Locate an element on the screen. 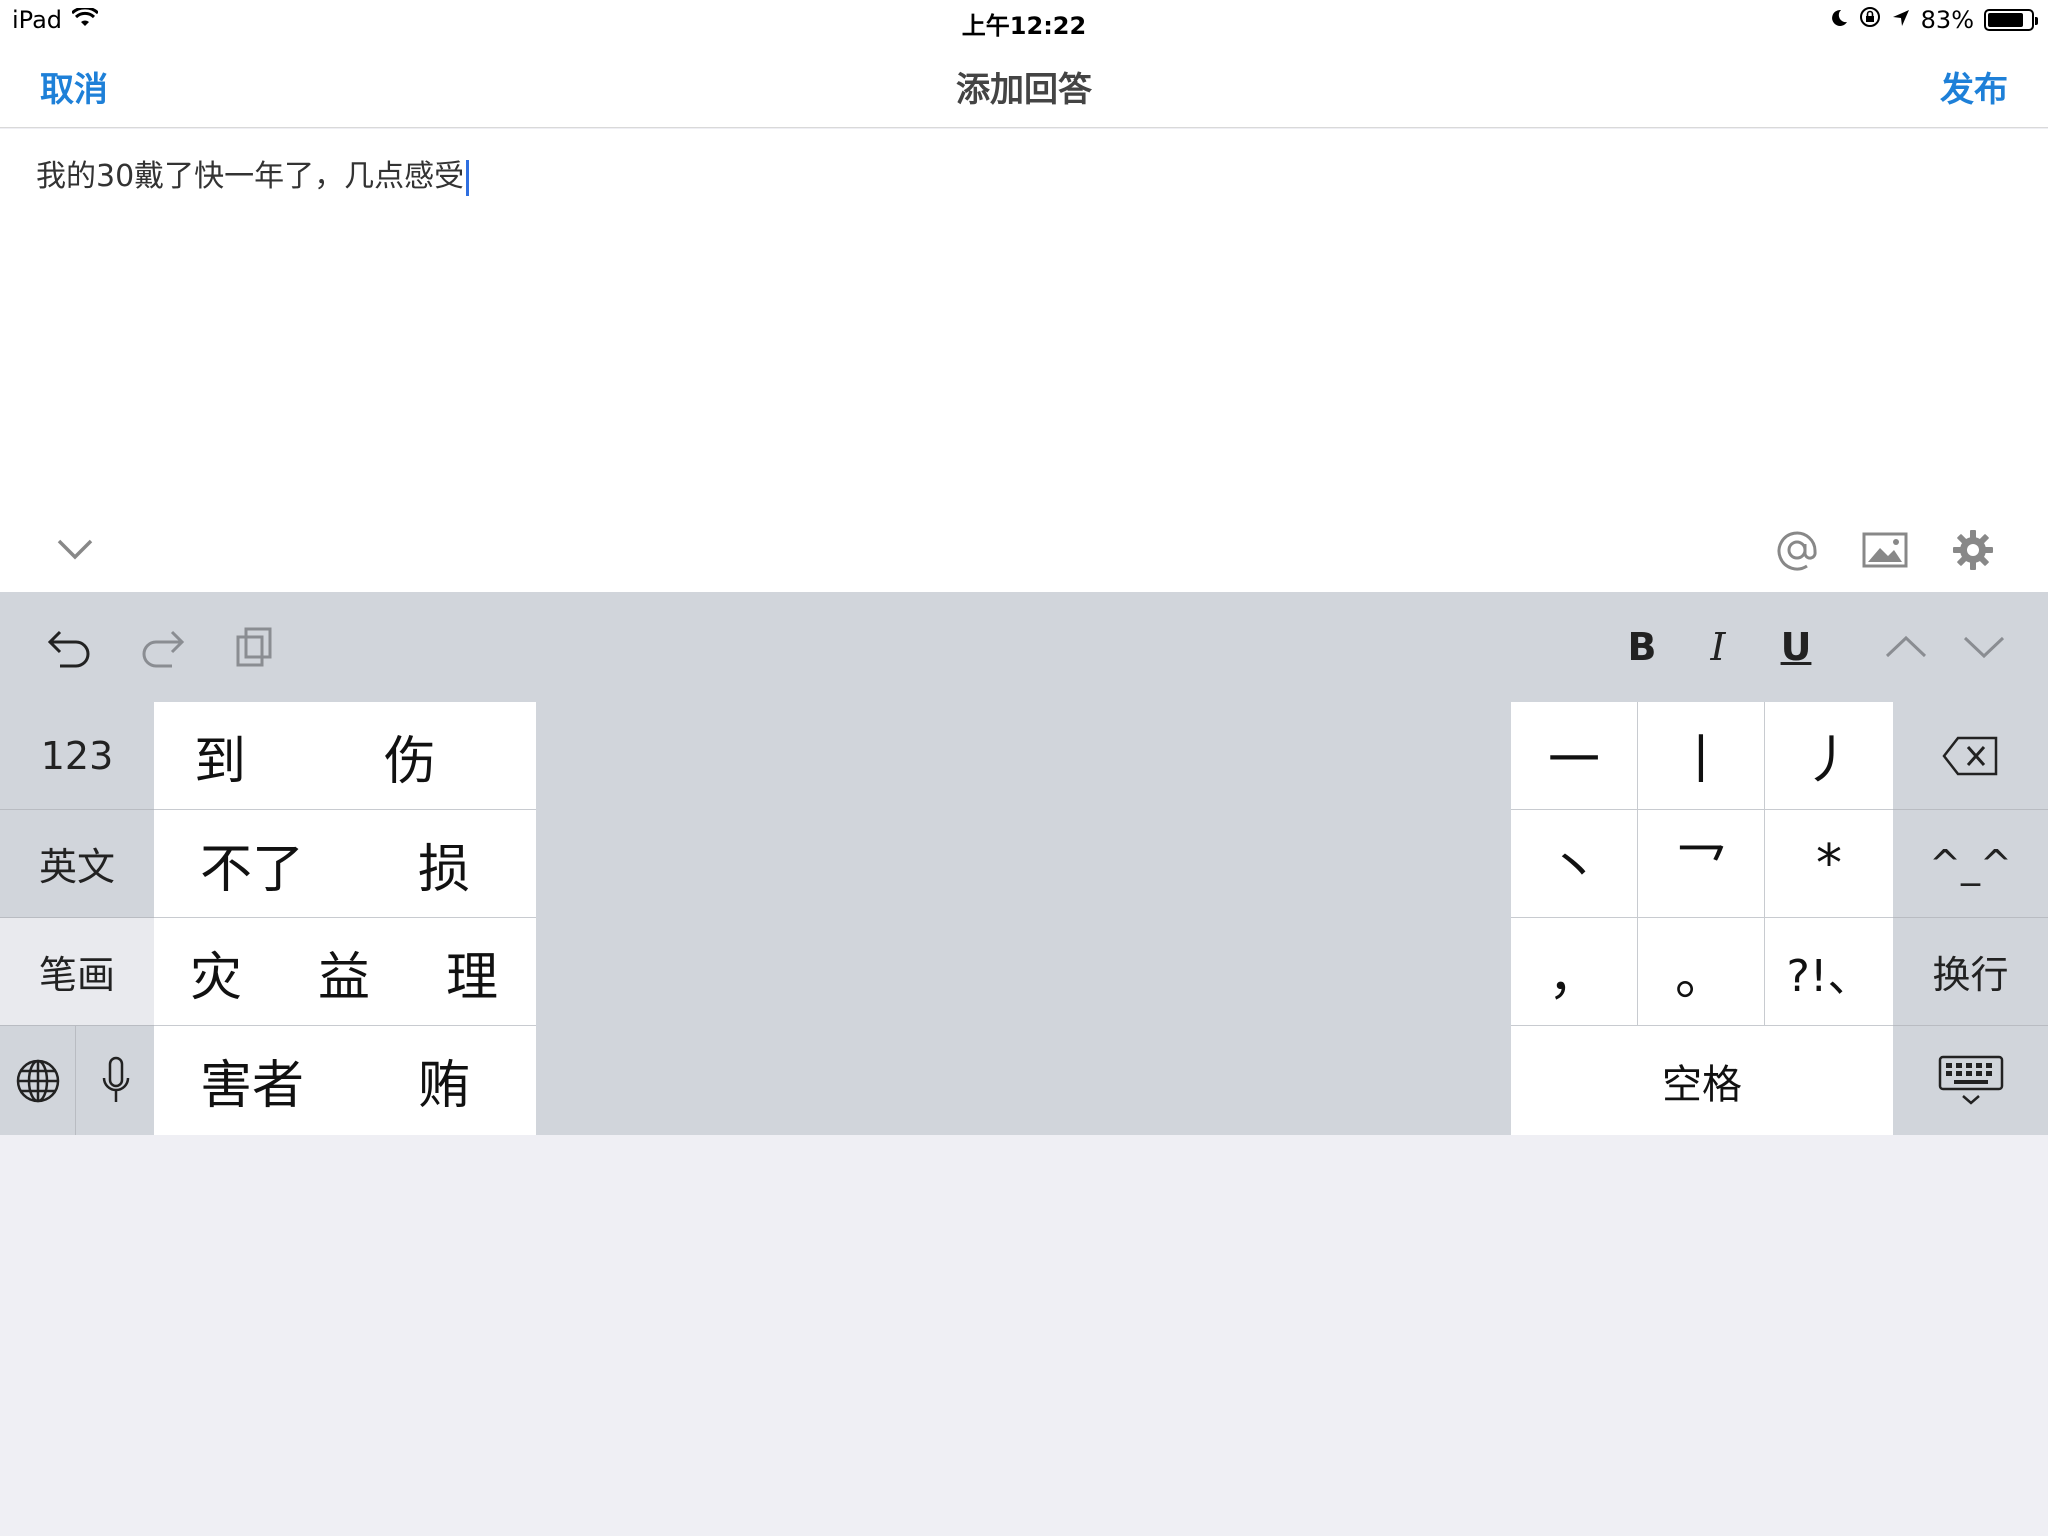 The width and height of the screenshot is (2048, 1536). candidate-panel: 到 伤 不了 损 灾 益 理 害者 贿 is located at coordinates (345, 918).